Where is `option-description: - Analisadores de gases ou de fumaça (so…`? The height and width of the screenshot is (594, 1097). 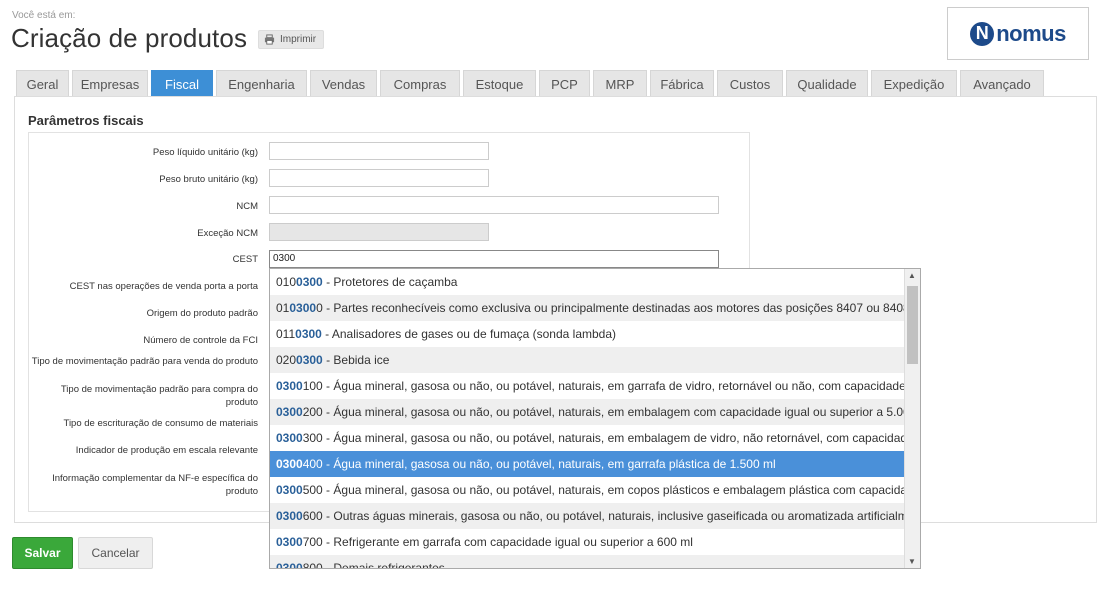
option-description: - Analisadores de gases ou de fumaça (so… is located at coordinates (469, 334).